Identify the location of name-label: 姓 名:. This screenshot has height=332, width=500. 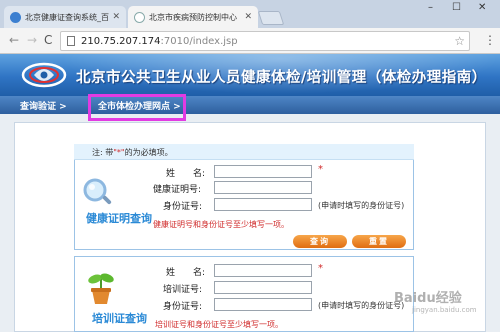
(186, 174).